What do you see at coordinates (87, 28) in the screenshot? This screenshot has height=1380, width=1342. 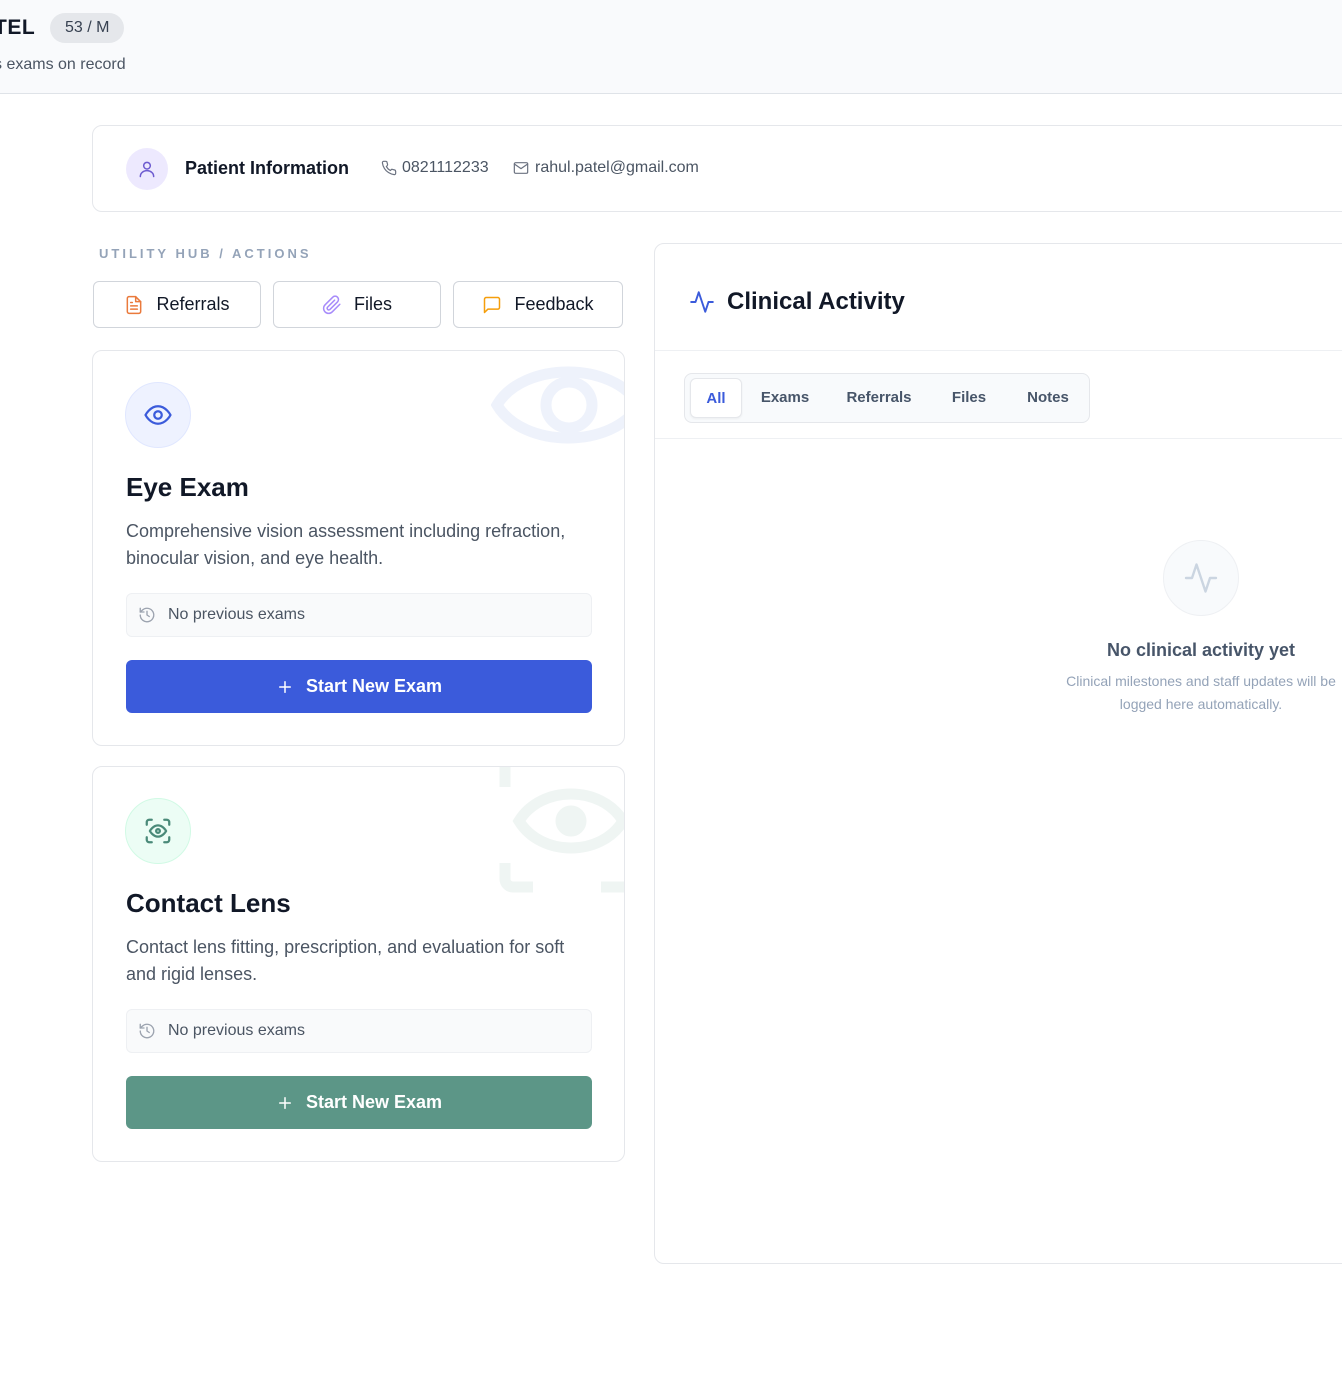 I see `age-sex-badge: 53 / M` at bounding box center [87, 28].